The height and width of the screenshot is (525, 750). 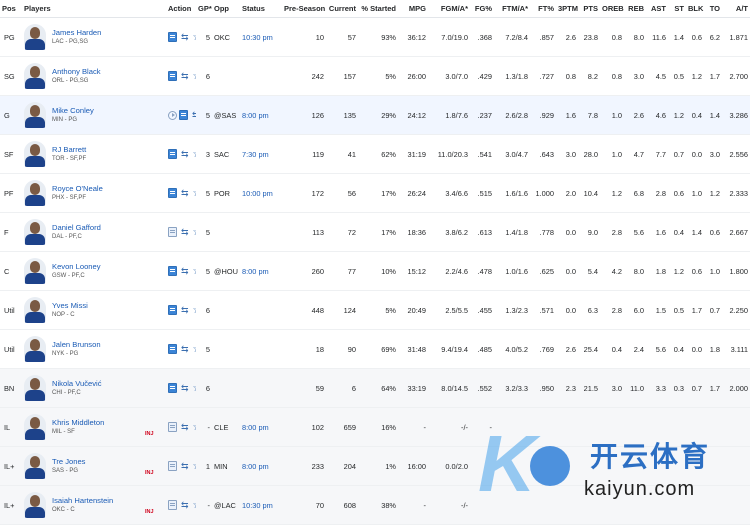 What do you see at coordinates (11, 193) in the screenshot?
I see `position-cell: PF` at bounding box center [11, 193].